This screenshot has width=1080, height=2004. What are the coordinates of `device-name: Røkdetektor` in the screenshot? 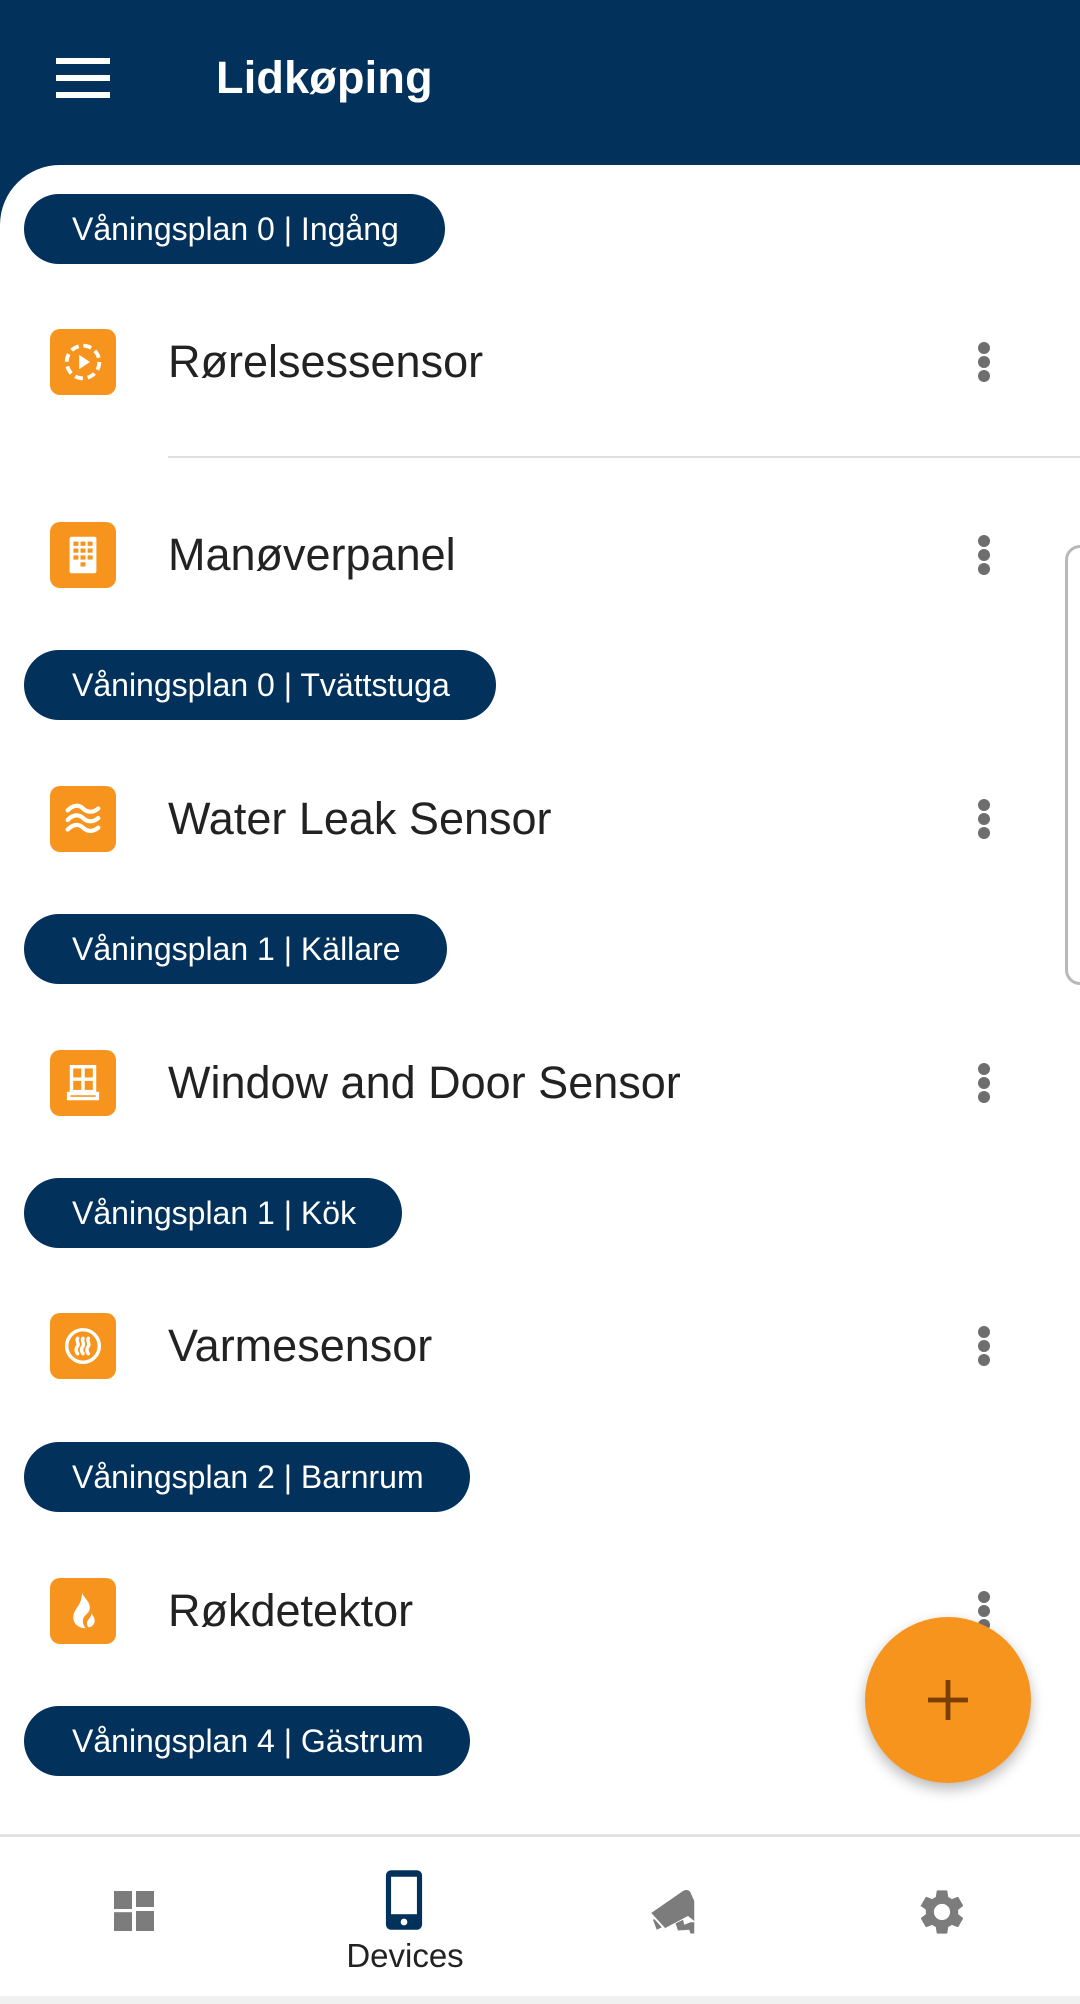 It's located at (291, 1610).